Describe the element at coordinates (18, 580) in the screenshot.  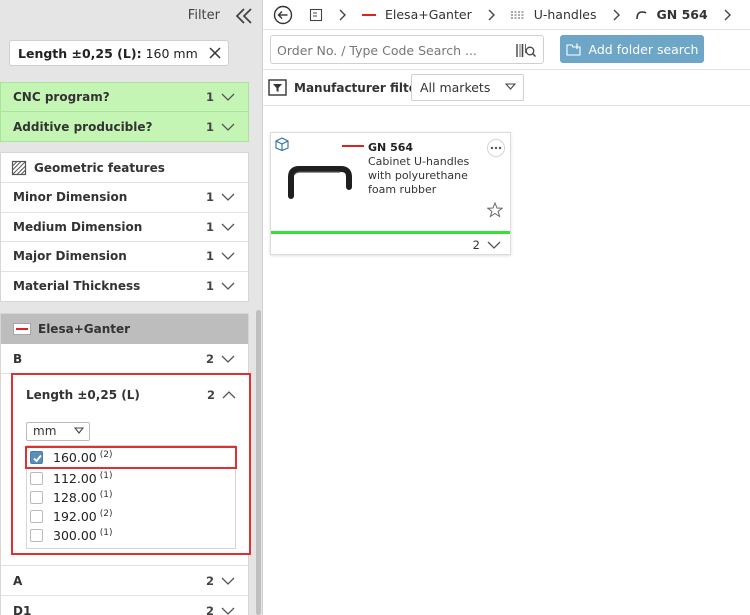
I see `filter-row-label: A` at that location.